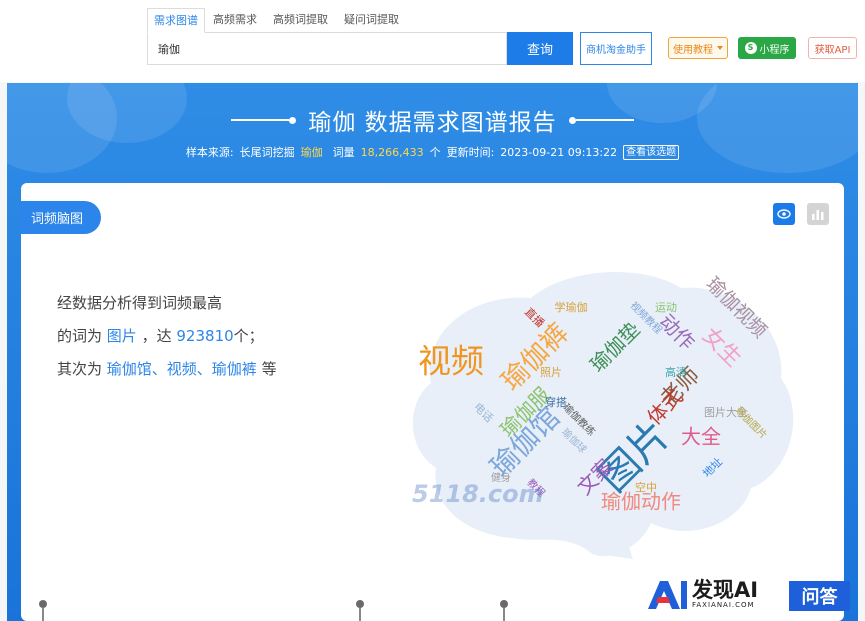 Image resolution: width=865 pixels, height=621 pixels. I want to click on search-tabs: 需求图谱 高频需求 高频词提取 疑问词提取, so click(277, 20).